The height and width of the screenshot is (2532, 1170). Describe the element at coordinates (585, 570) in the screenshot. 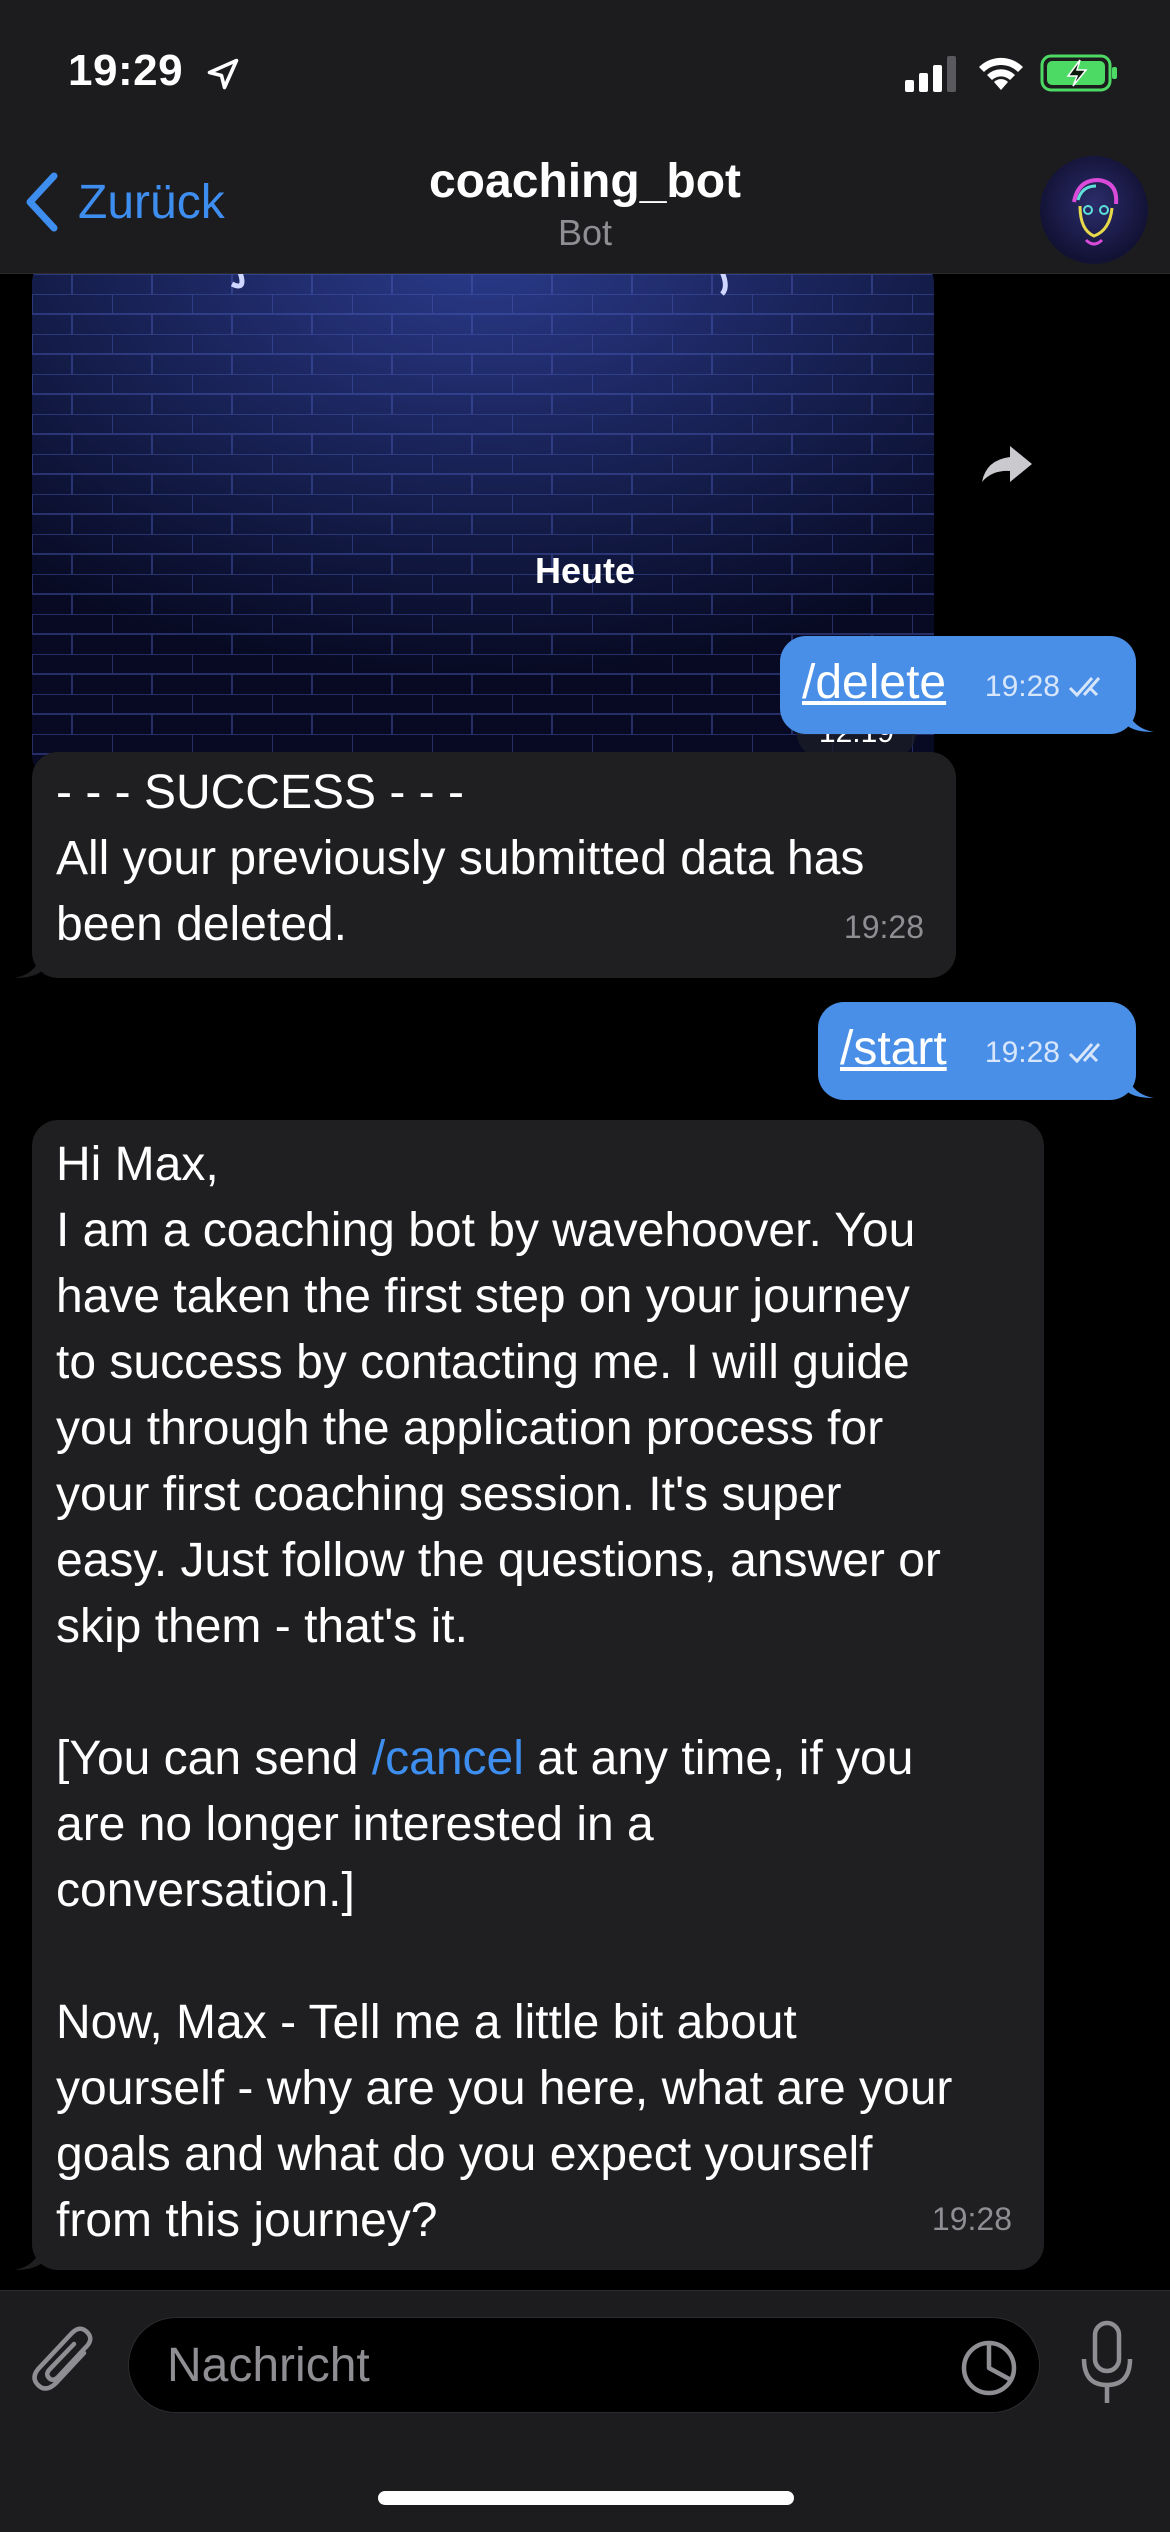

I see `date-separator: Heute` at that location.